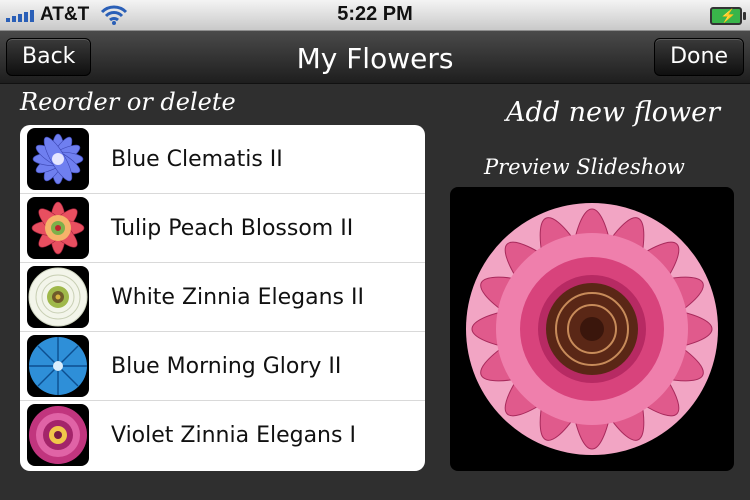  I want to click on list-item: White Zinnia Elegans II, so click(222, 297).